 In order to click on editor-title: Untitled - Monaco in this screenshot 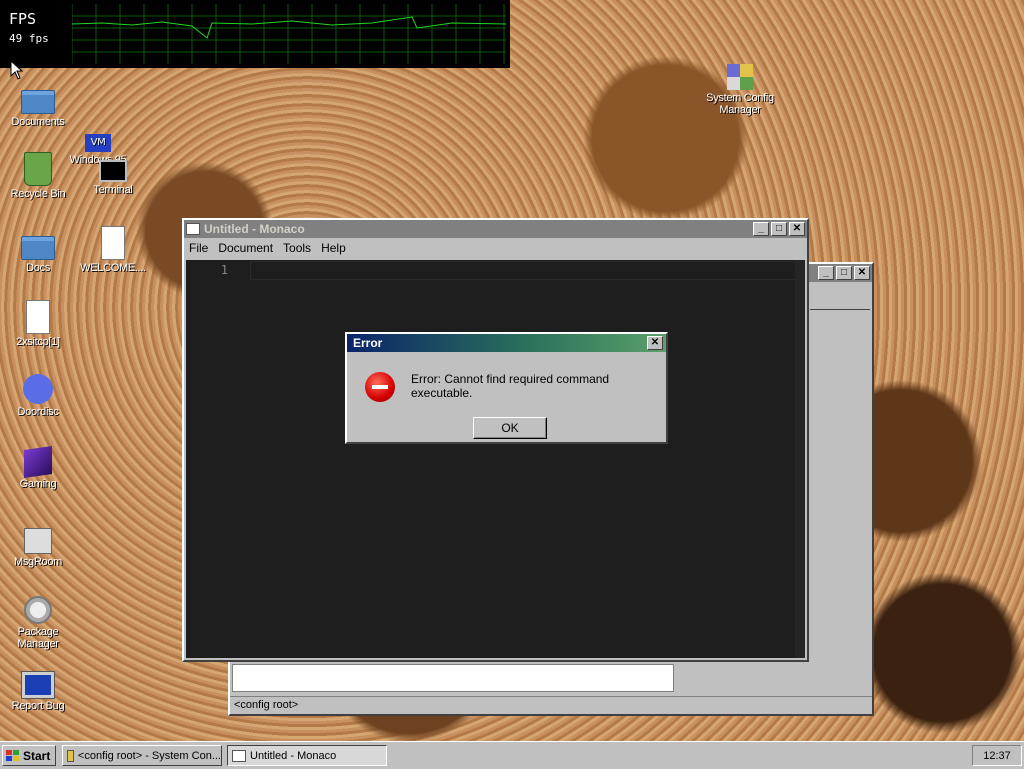, I will do `click(254, 229)`.